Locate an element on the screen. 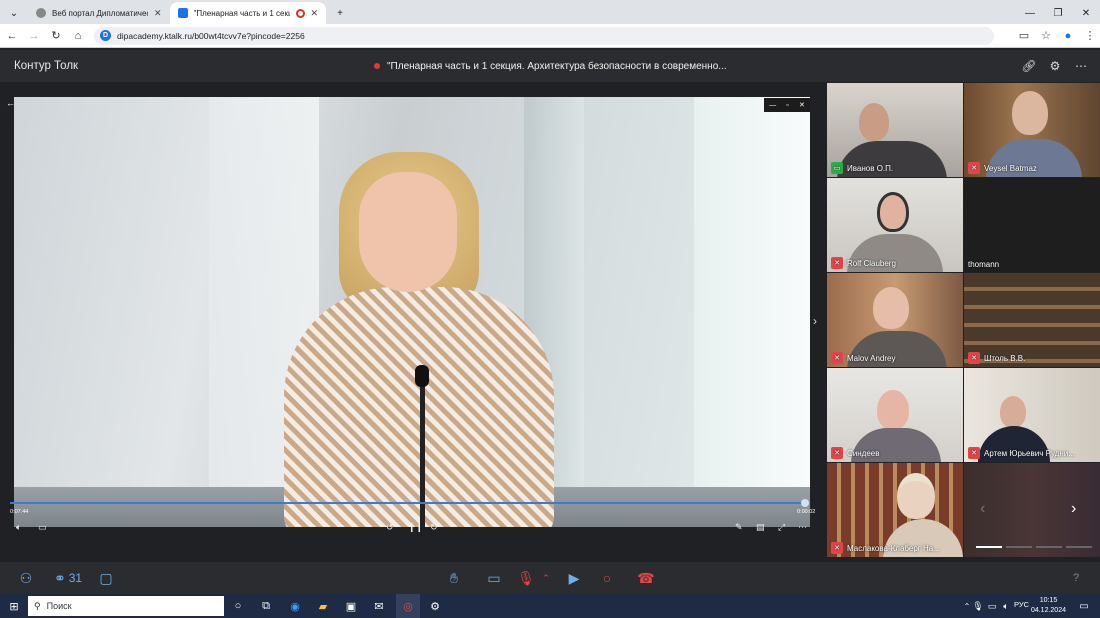  chat-icon: ▢ is located at coordinates (106, 578).